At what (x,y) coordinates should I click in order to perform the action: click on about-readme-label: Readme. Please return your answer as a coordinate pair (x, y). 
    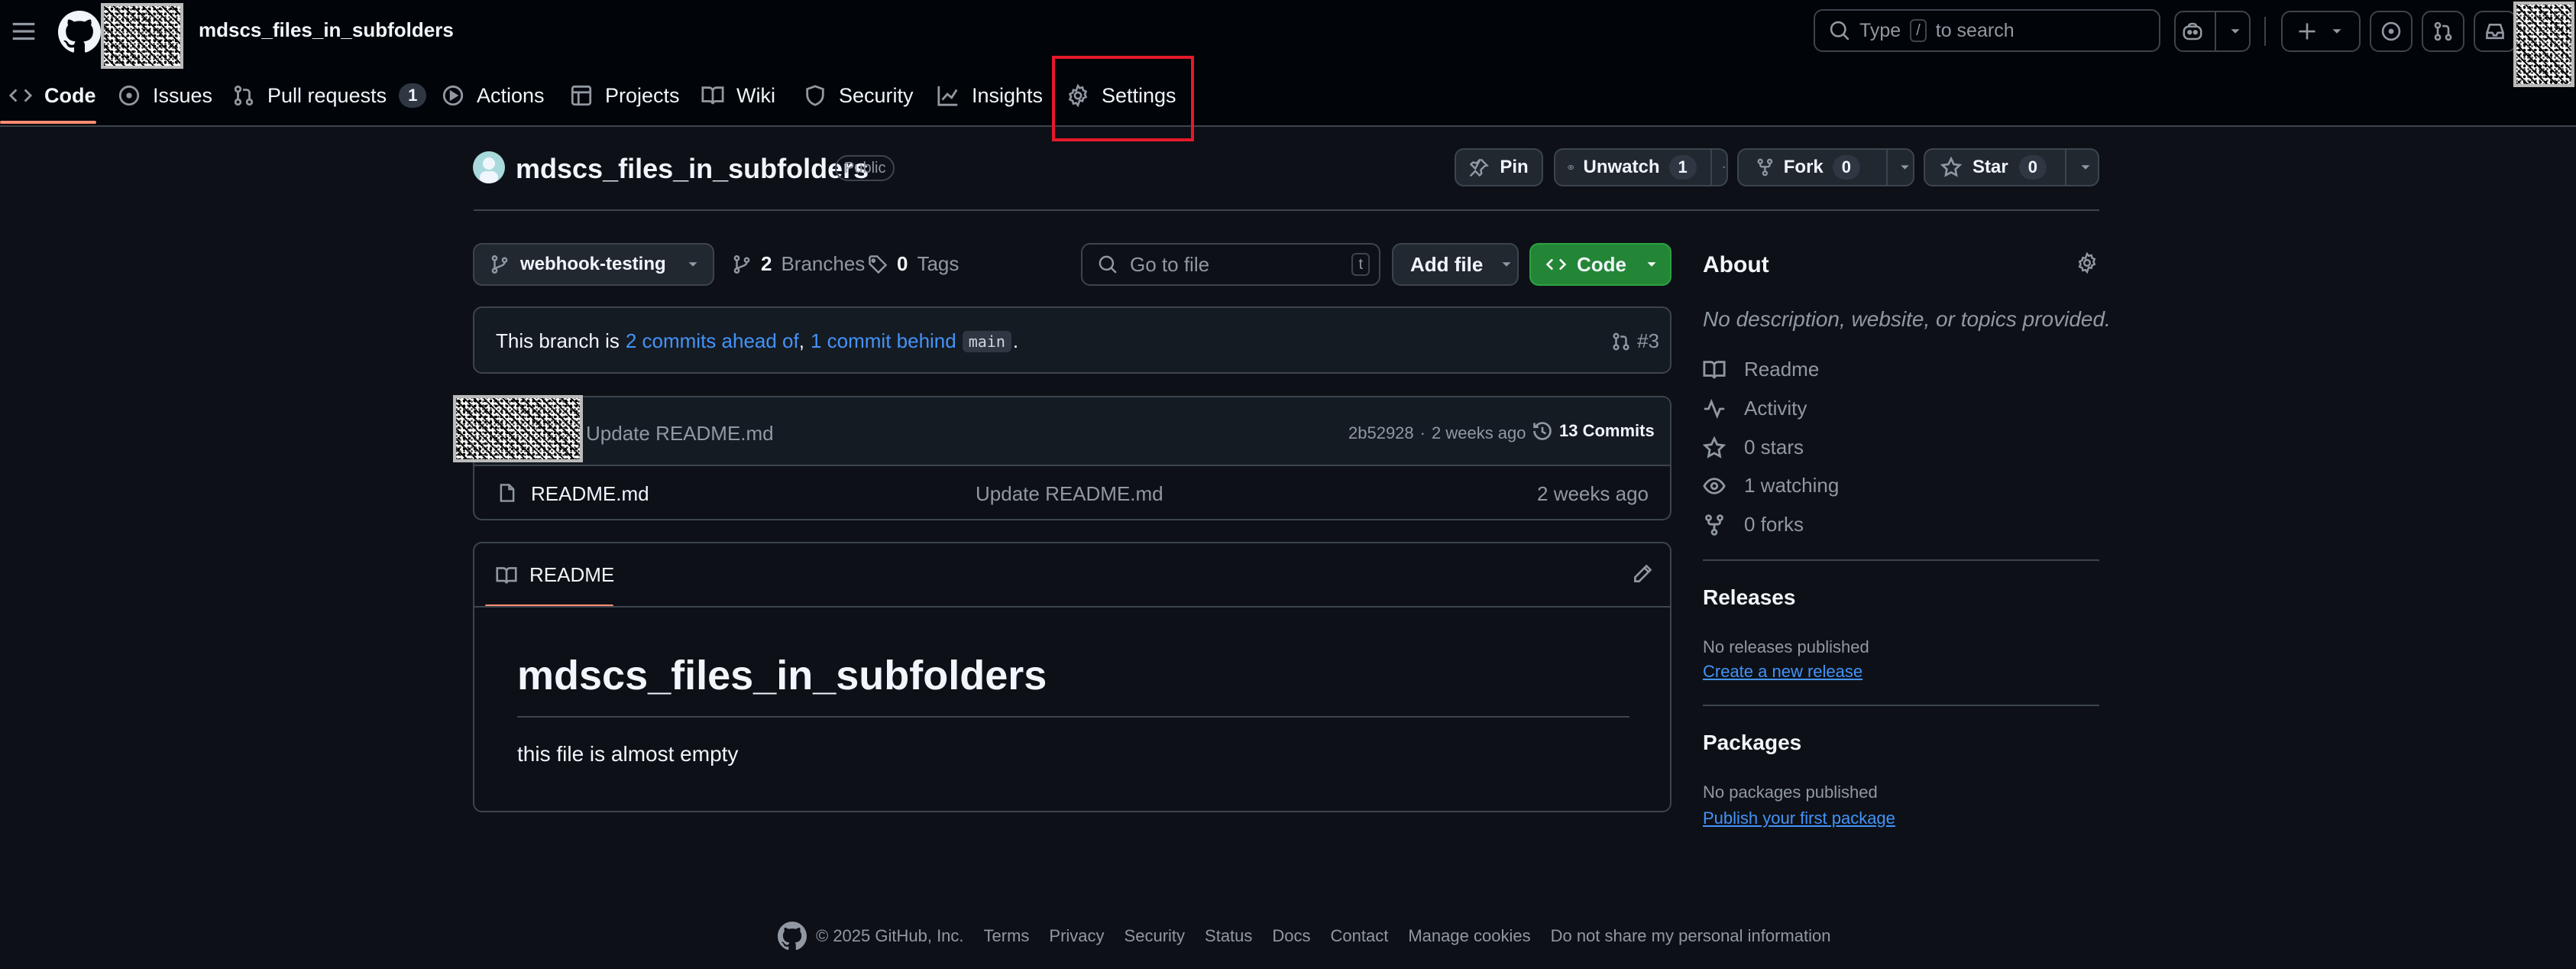
    Looking at the image, I should click on (1782, 369).